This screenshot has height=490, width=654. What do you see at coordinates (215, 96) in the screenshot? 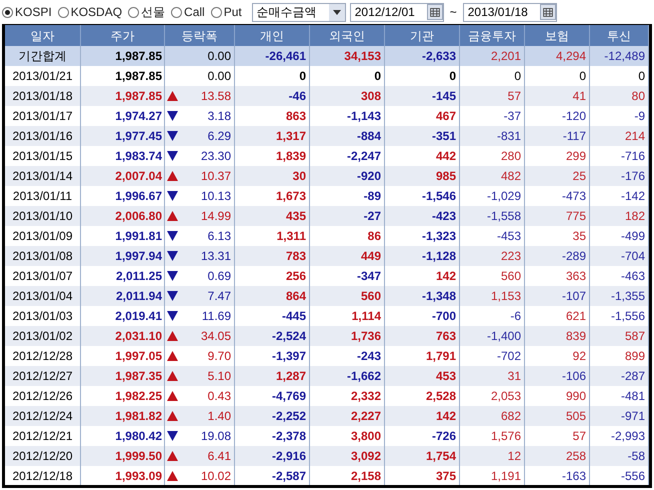
I see `change-cell-text: 13.58` at bounding box center [215, 96].